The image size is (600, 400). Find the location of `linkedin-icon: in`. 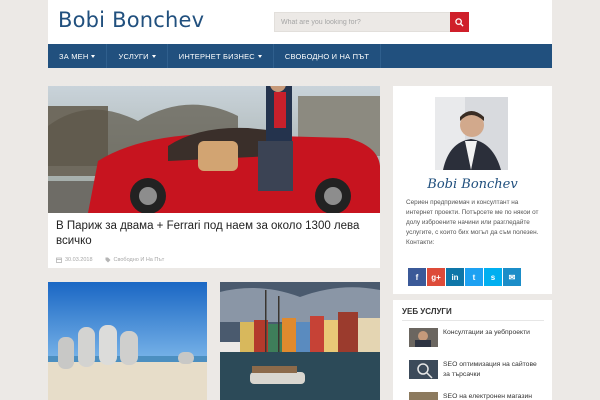

linkedin-icon: in is located at coordinates (455, 277).